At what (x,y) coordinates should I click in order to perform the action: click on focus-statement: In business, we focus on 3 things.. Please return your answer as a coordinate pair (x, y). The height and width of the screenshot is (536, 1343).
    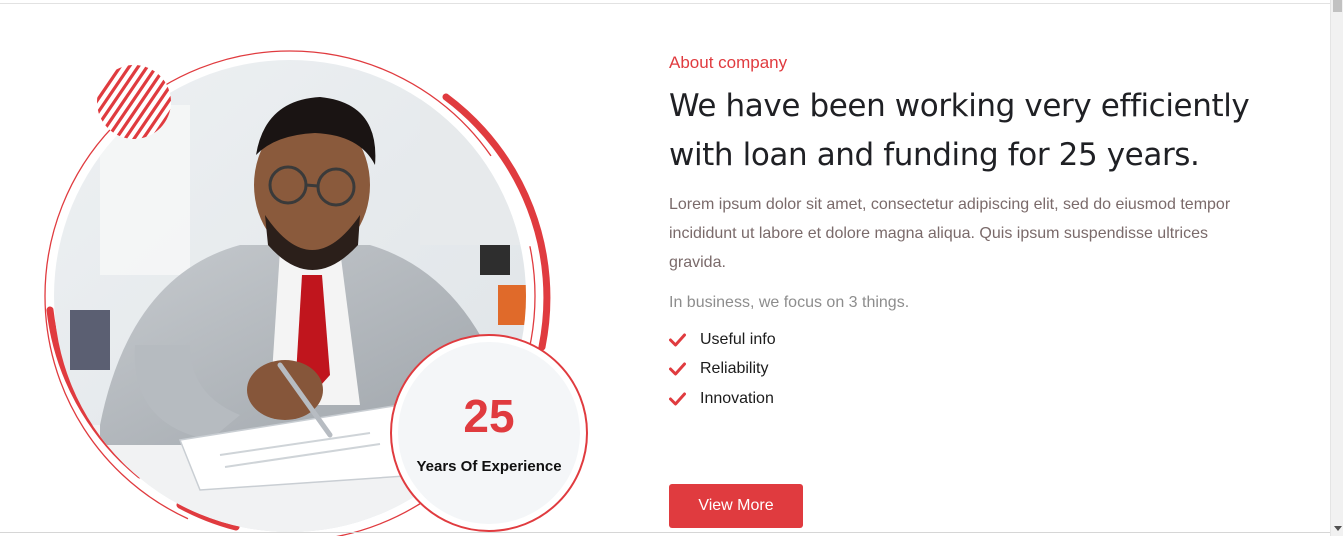
    Looking at the image, I should click on (789, 302).